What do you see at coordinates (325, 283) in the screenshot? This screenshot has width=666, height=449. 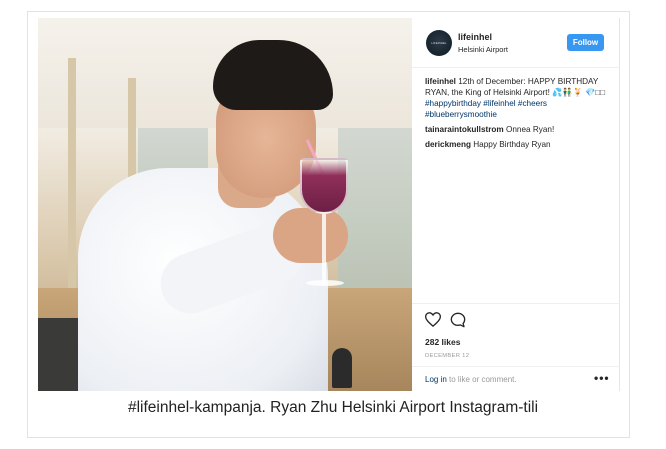 I see `photo-glass-base` at bounding box center [325, 283].